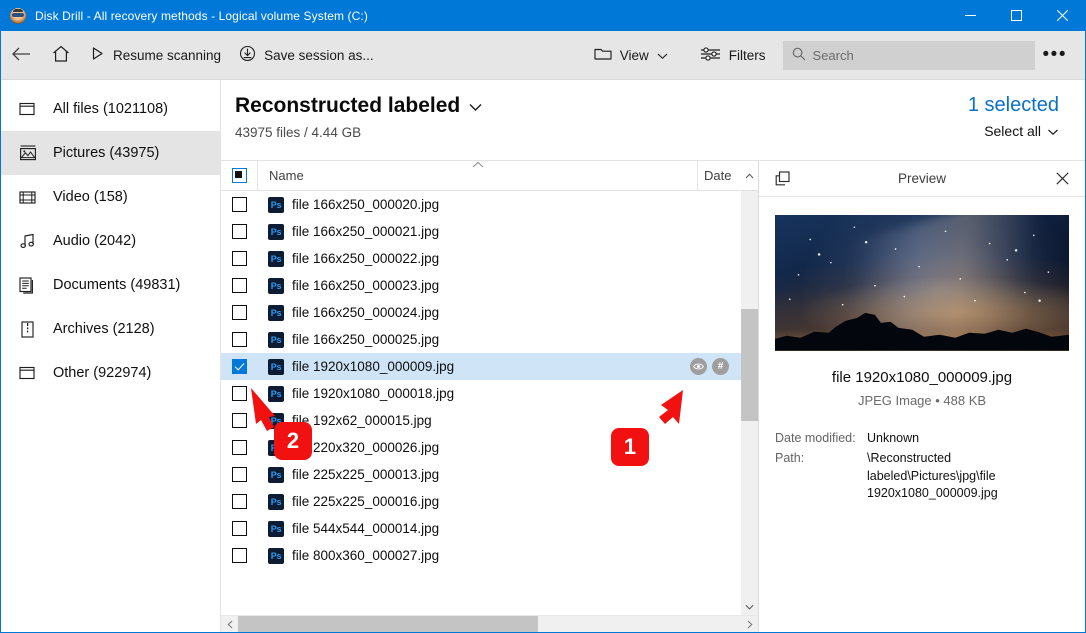  I want to click on horizontal-scrollbar, so click(489, 623).